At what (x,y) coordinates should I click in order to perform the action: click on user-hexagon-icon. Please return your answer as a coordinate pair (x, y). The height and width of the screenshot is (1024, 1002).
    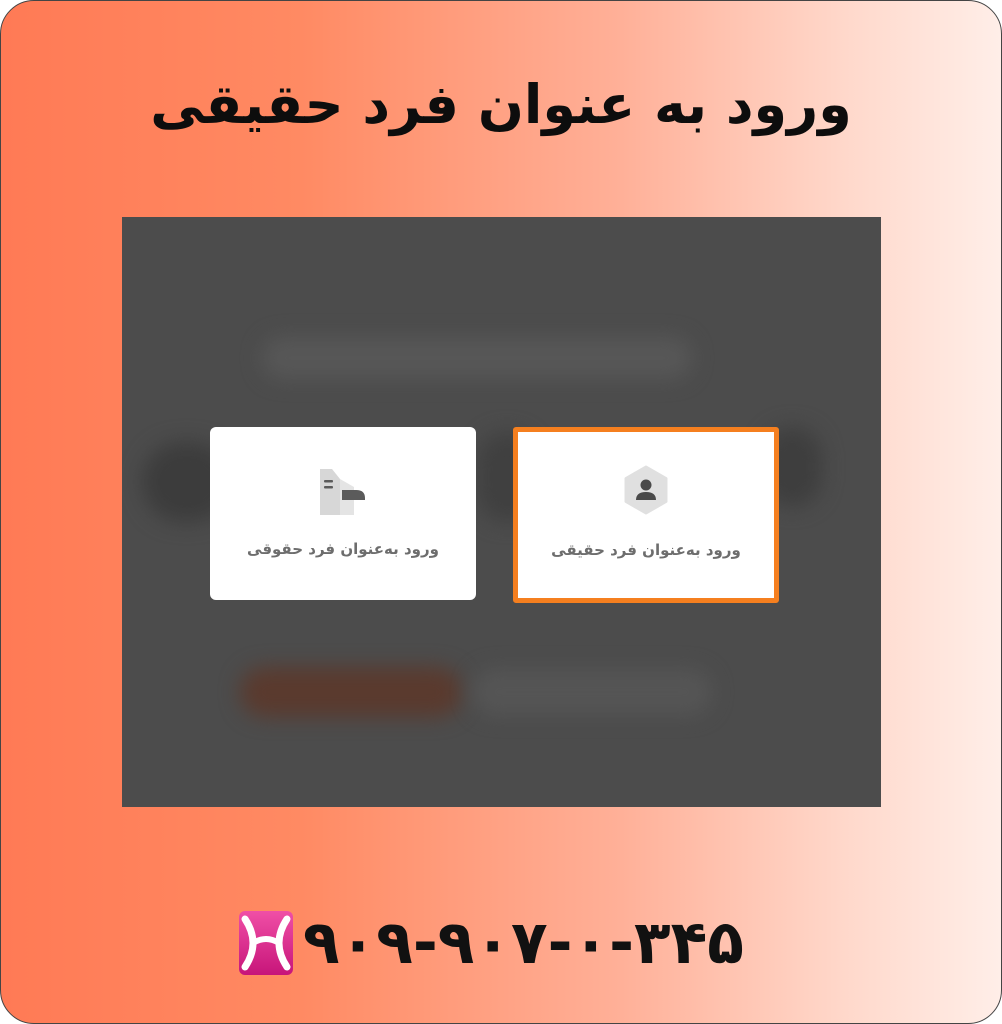
    Looking at the image, I should click on (646, 492).